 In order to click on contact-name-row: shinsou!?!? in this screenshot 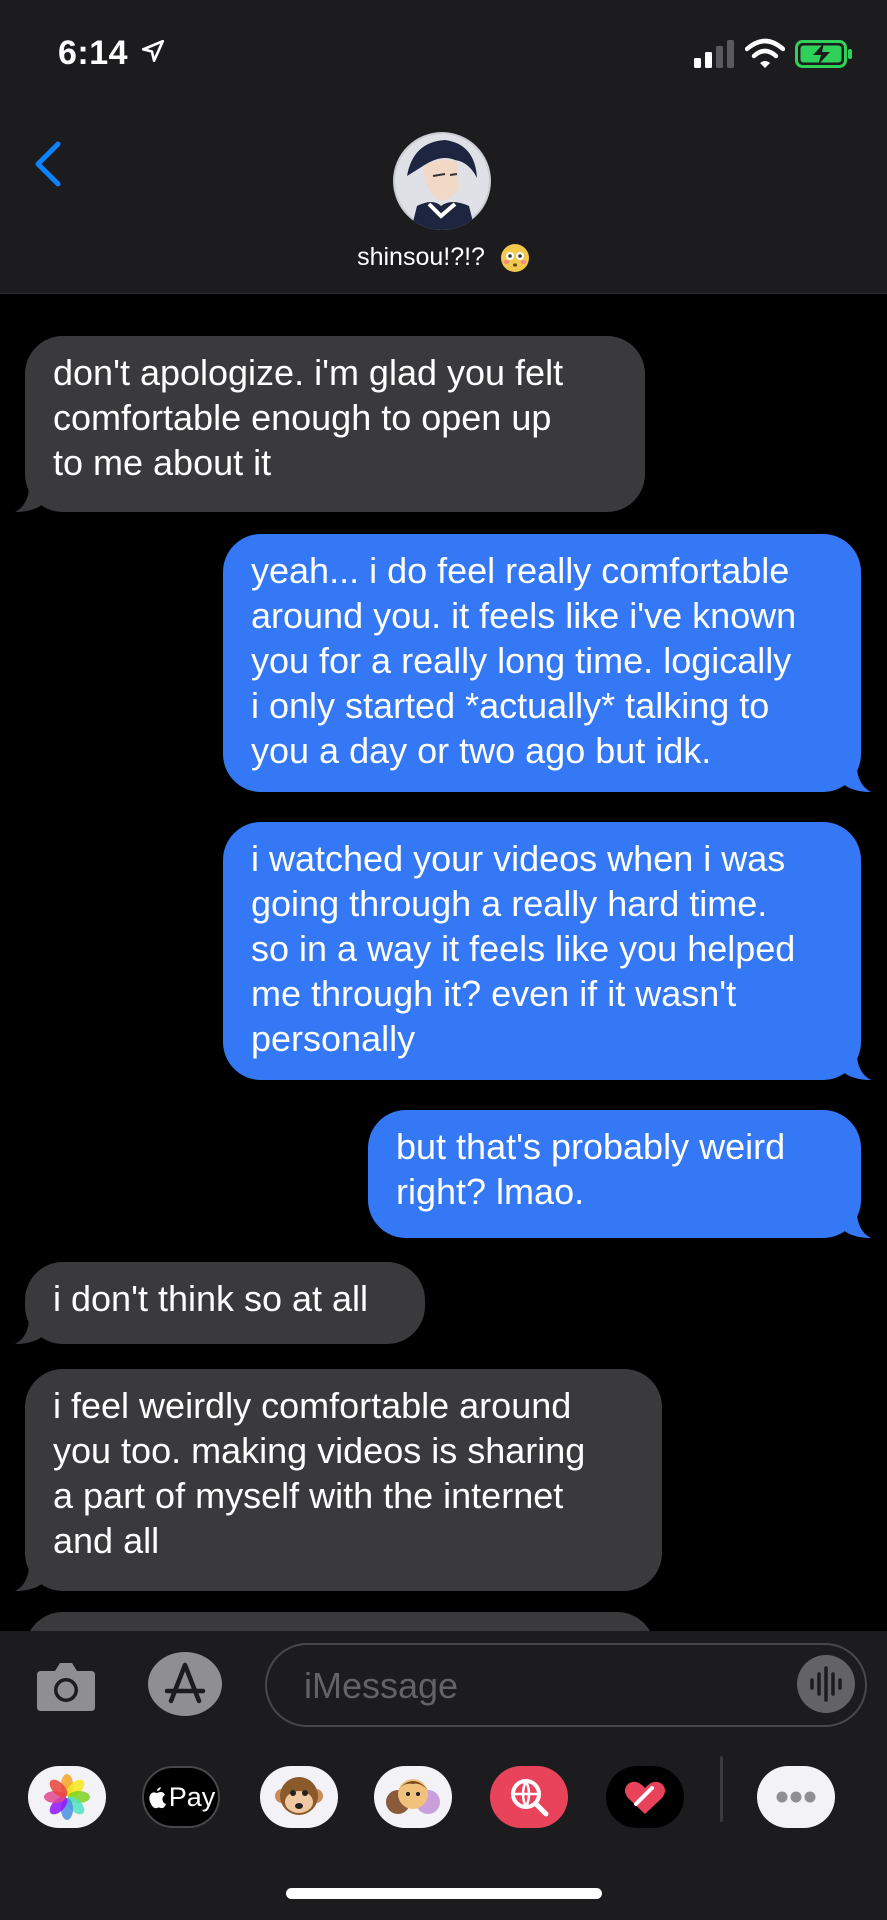, I will do `click(443, 258)`.